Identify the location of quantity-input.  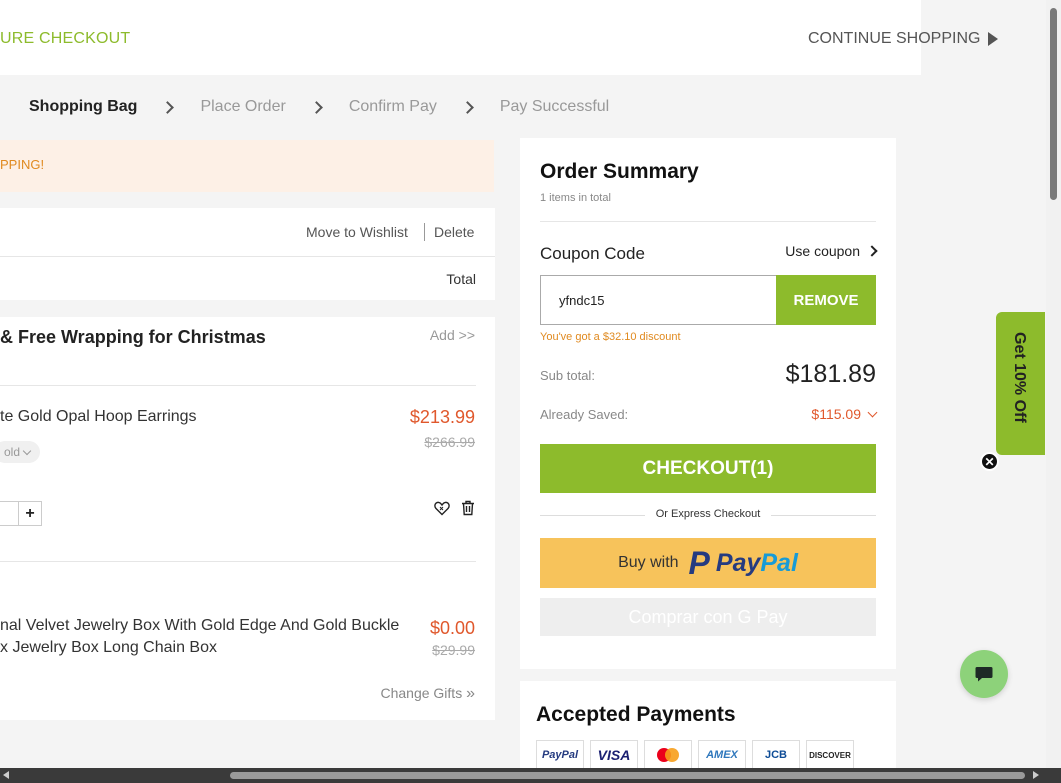
(9, 513).